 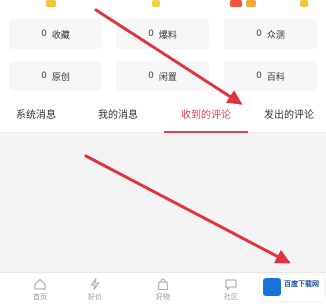 What do you see at coordinates (272, 287) in the screenshot?
I see `watermark-logo` at bounding box center [272, 287].